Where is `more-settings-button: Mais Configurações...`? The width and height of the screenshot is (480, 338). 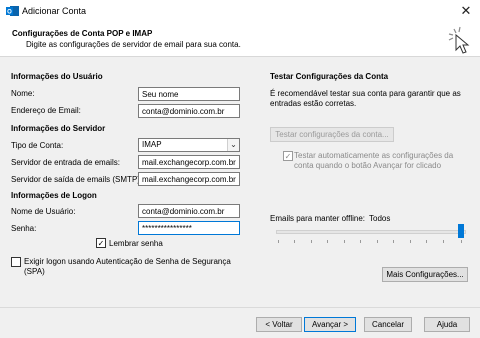 more-settings-button: Mais Configurações... is located at coordinates (425, 274).